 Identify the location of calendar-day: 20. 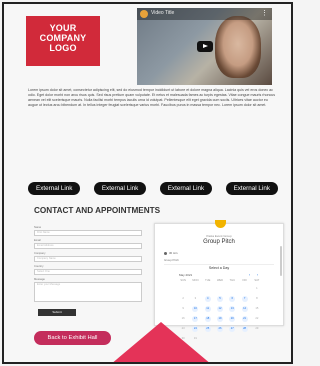
(232, 319).